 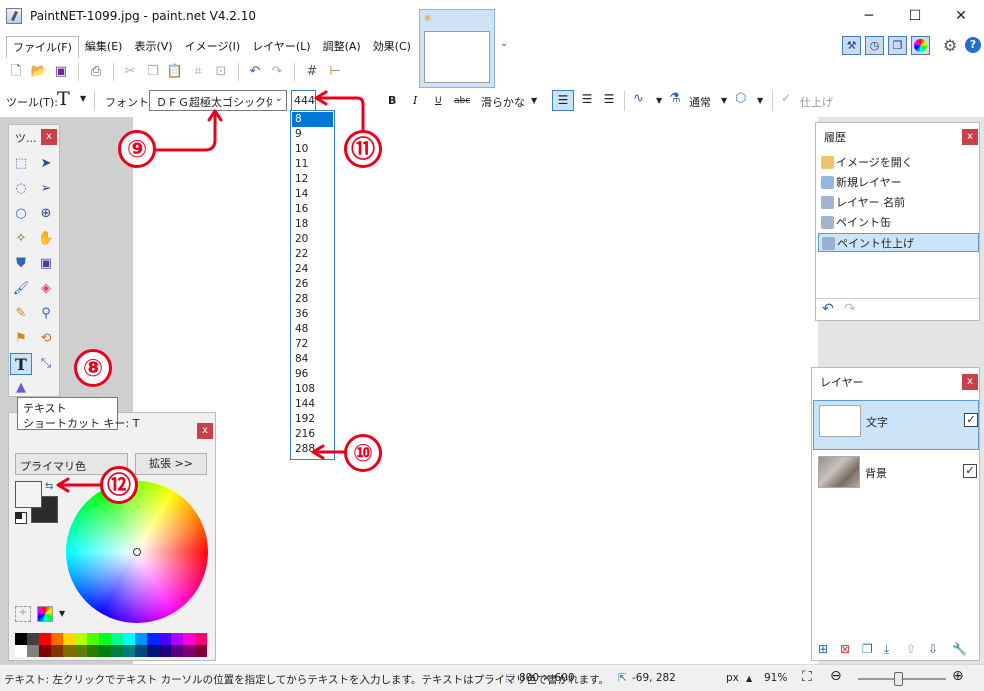 What do you see at coordinates (462, 101) in the screenshot?
I see `strikethrough-button: abc` at bounding box center [462, 101].